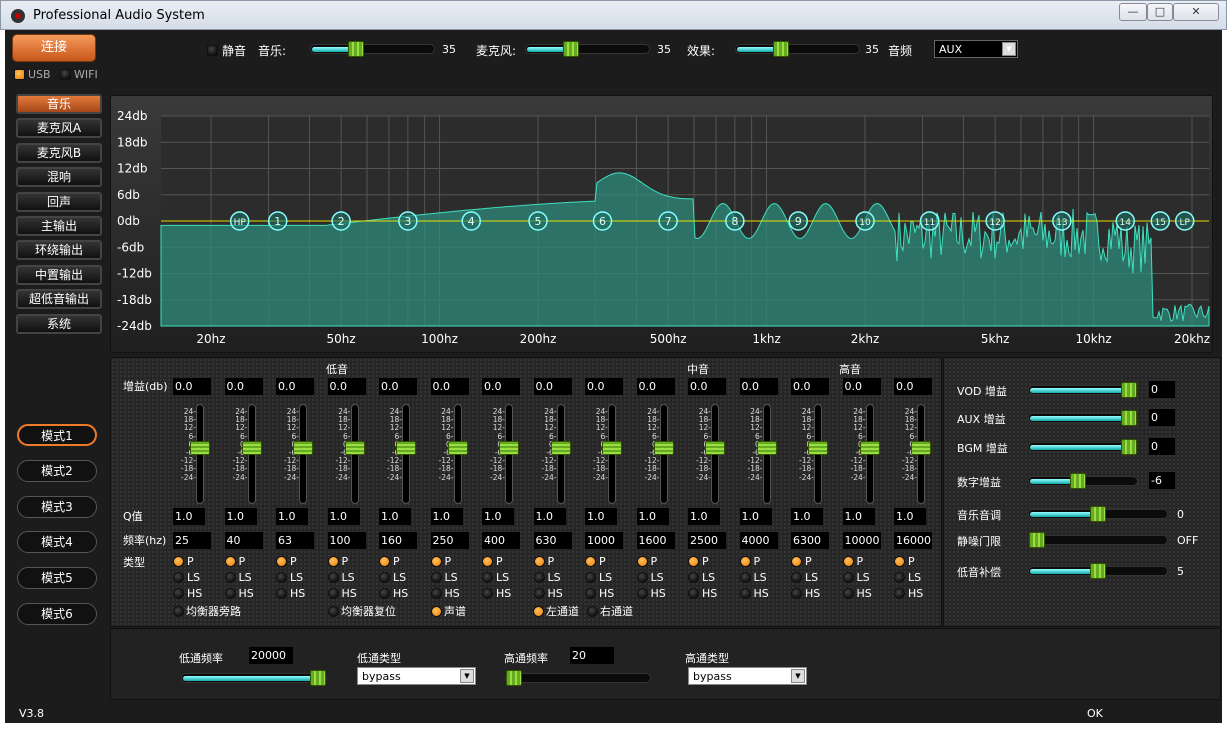  What do you see at coordinates (1160, 12) in the screenshot?
I see `maximize-button: □` at bounding box center [1160, 12].